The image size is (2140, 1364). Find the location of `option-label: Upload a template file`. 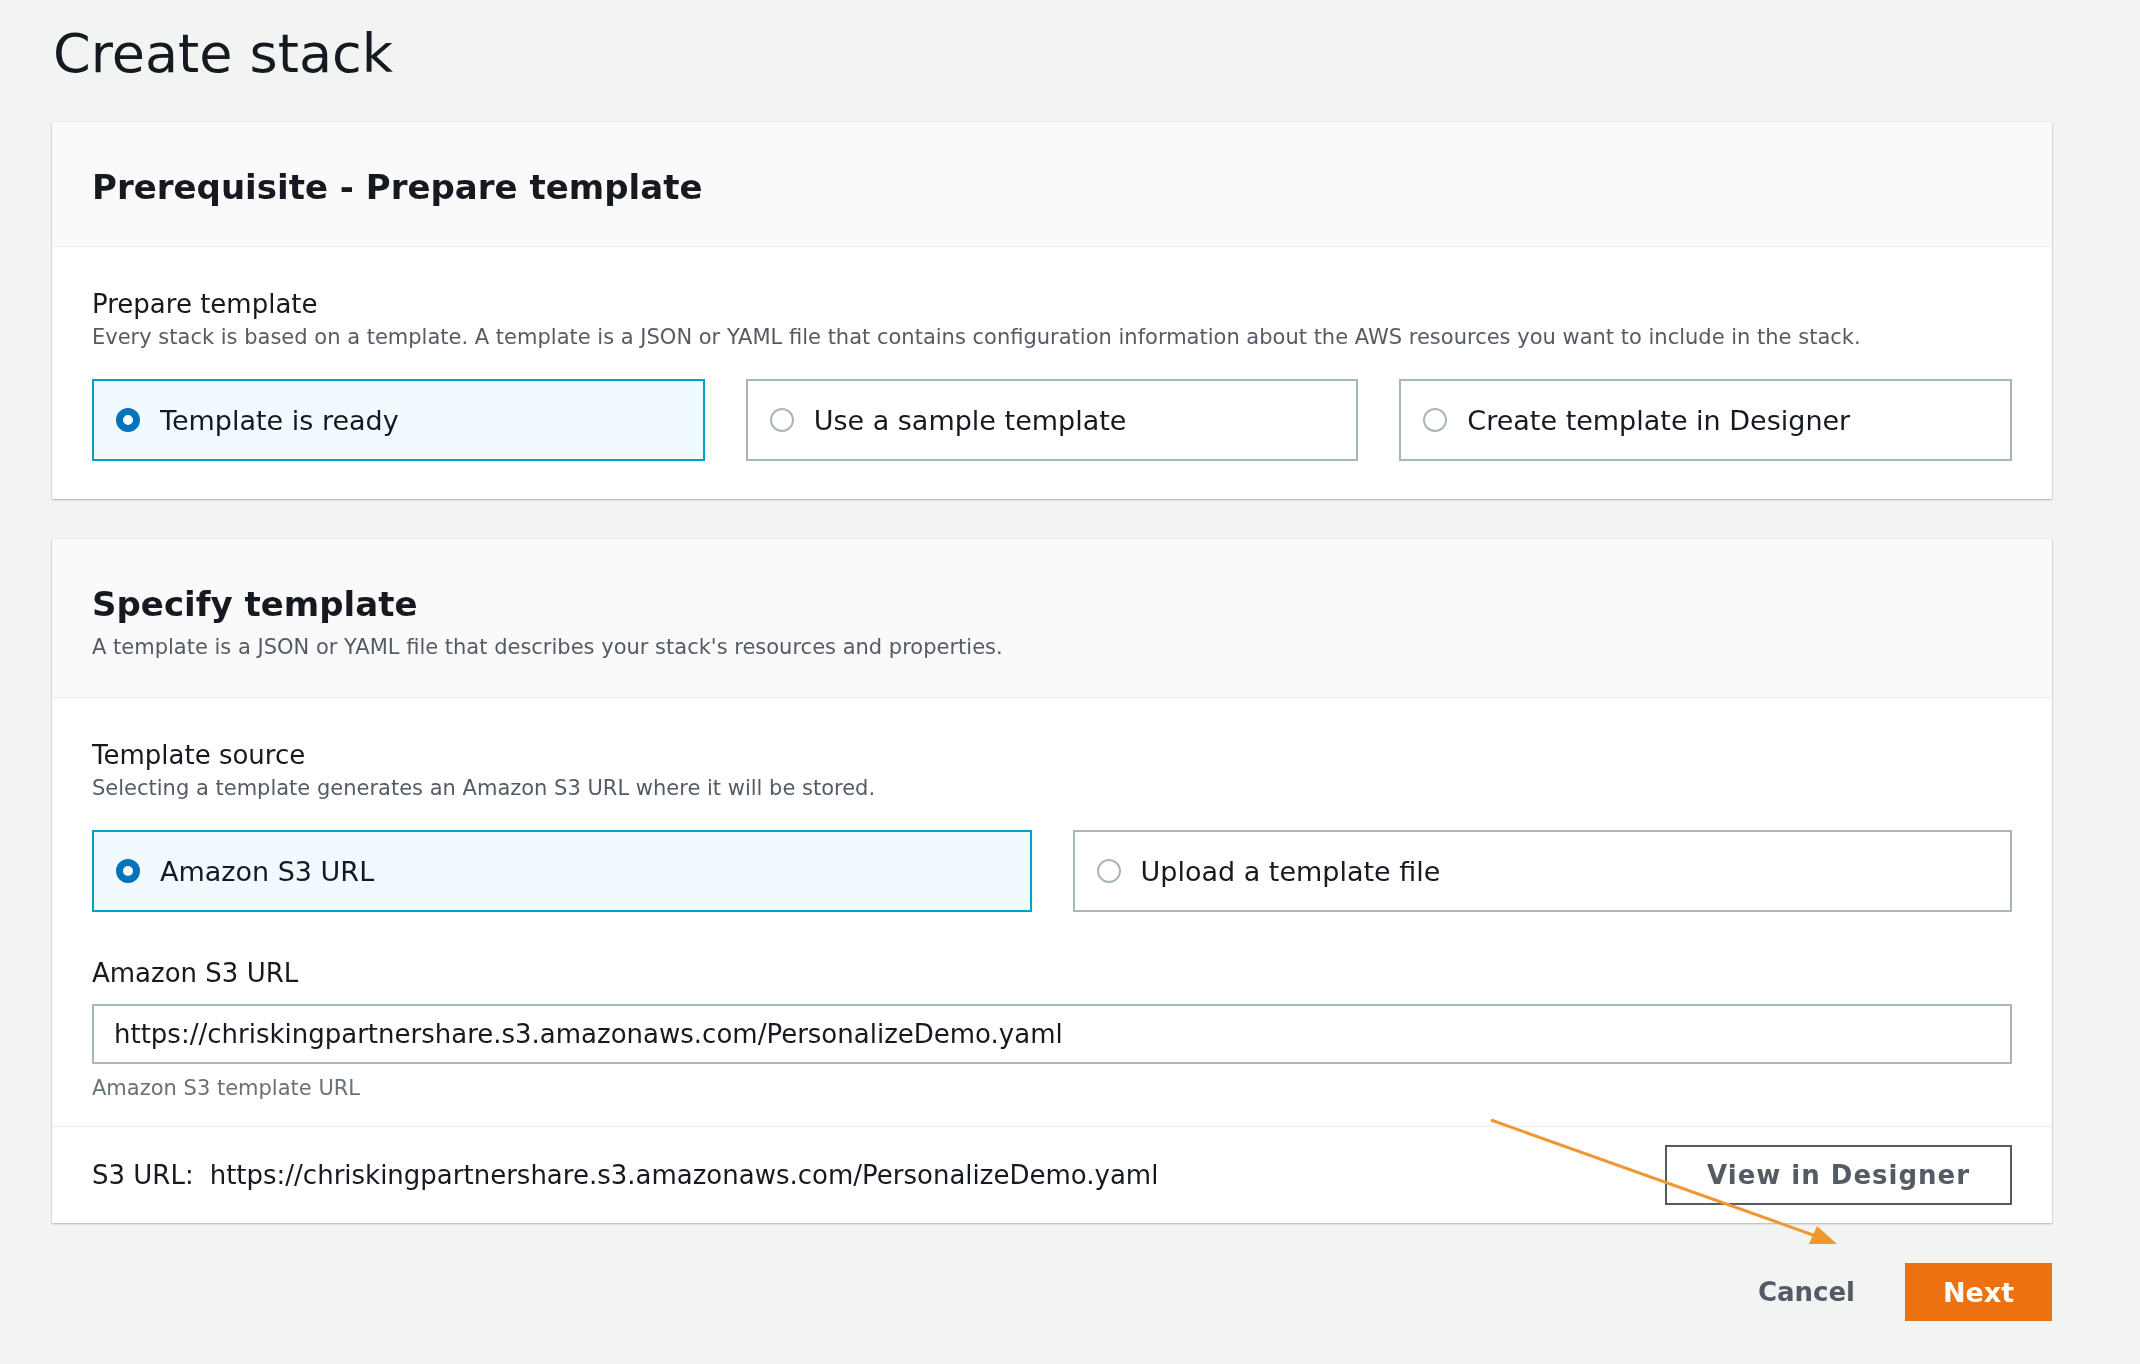

option-label: Upload a template file is located at coordinates (1290, 871).